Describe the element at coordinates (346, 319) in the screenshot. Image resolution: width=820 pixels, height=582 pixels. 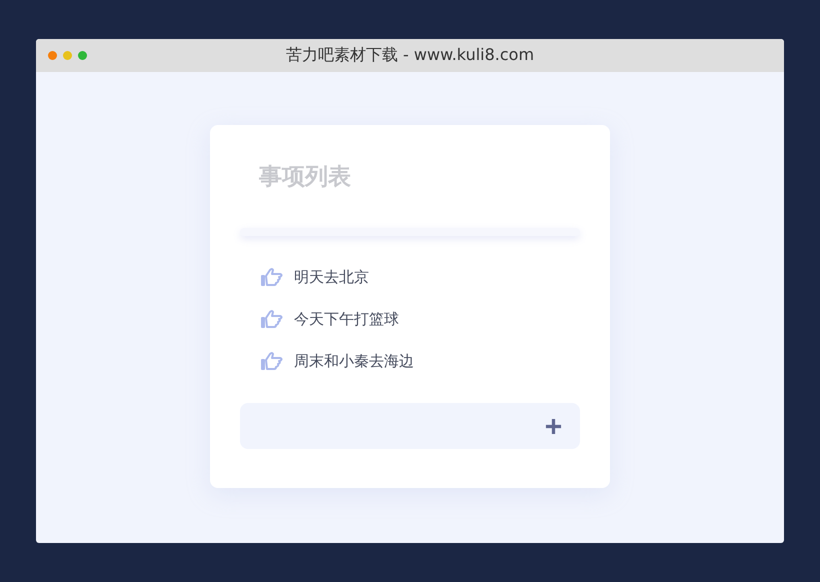
I see `todo-item-text: 今天下午打篮球` at that location.